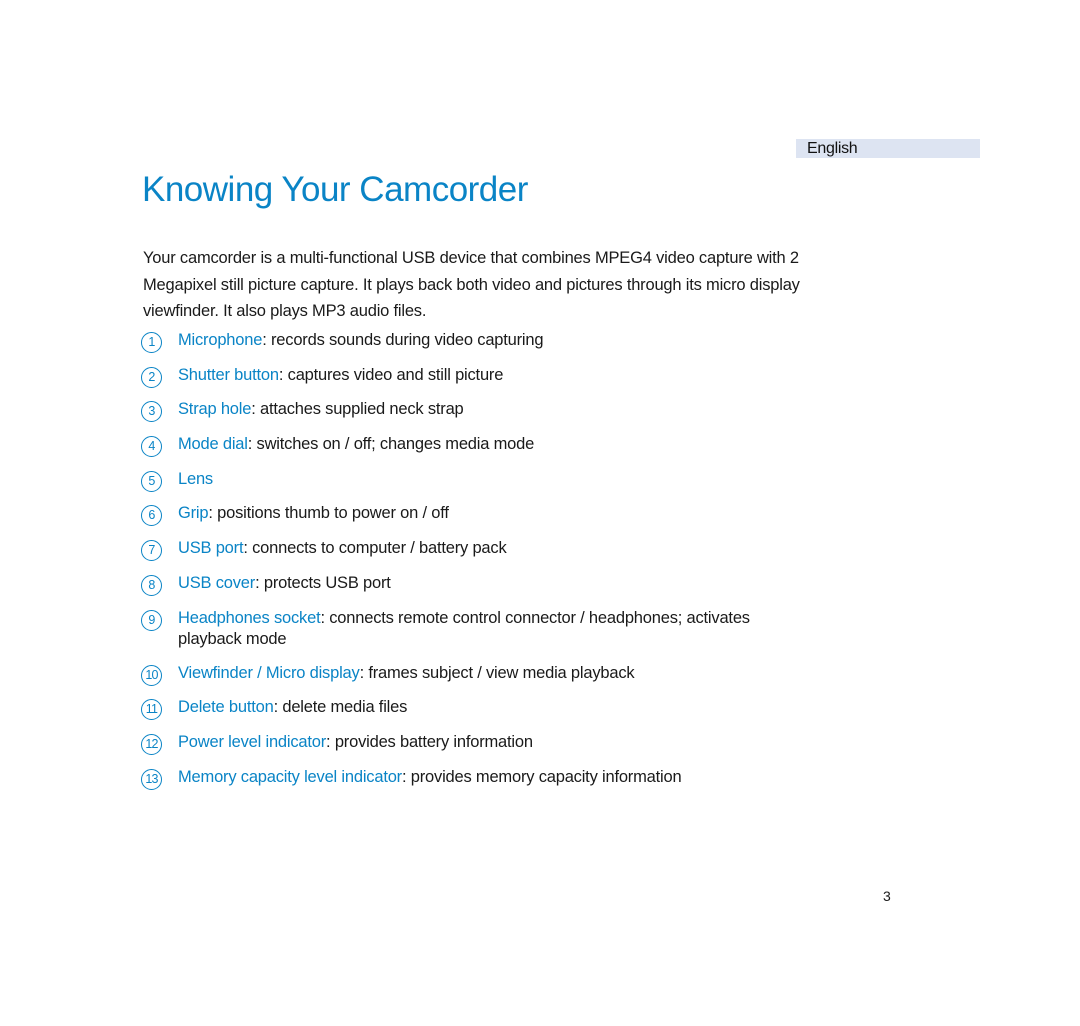  I want to click on part-entry: Grip: positions thumb to power on / off, so click(313, 513).